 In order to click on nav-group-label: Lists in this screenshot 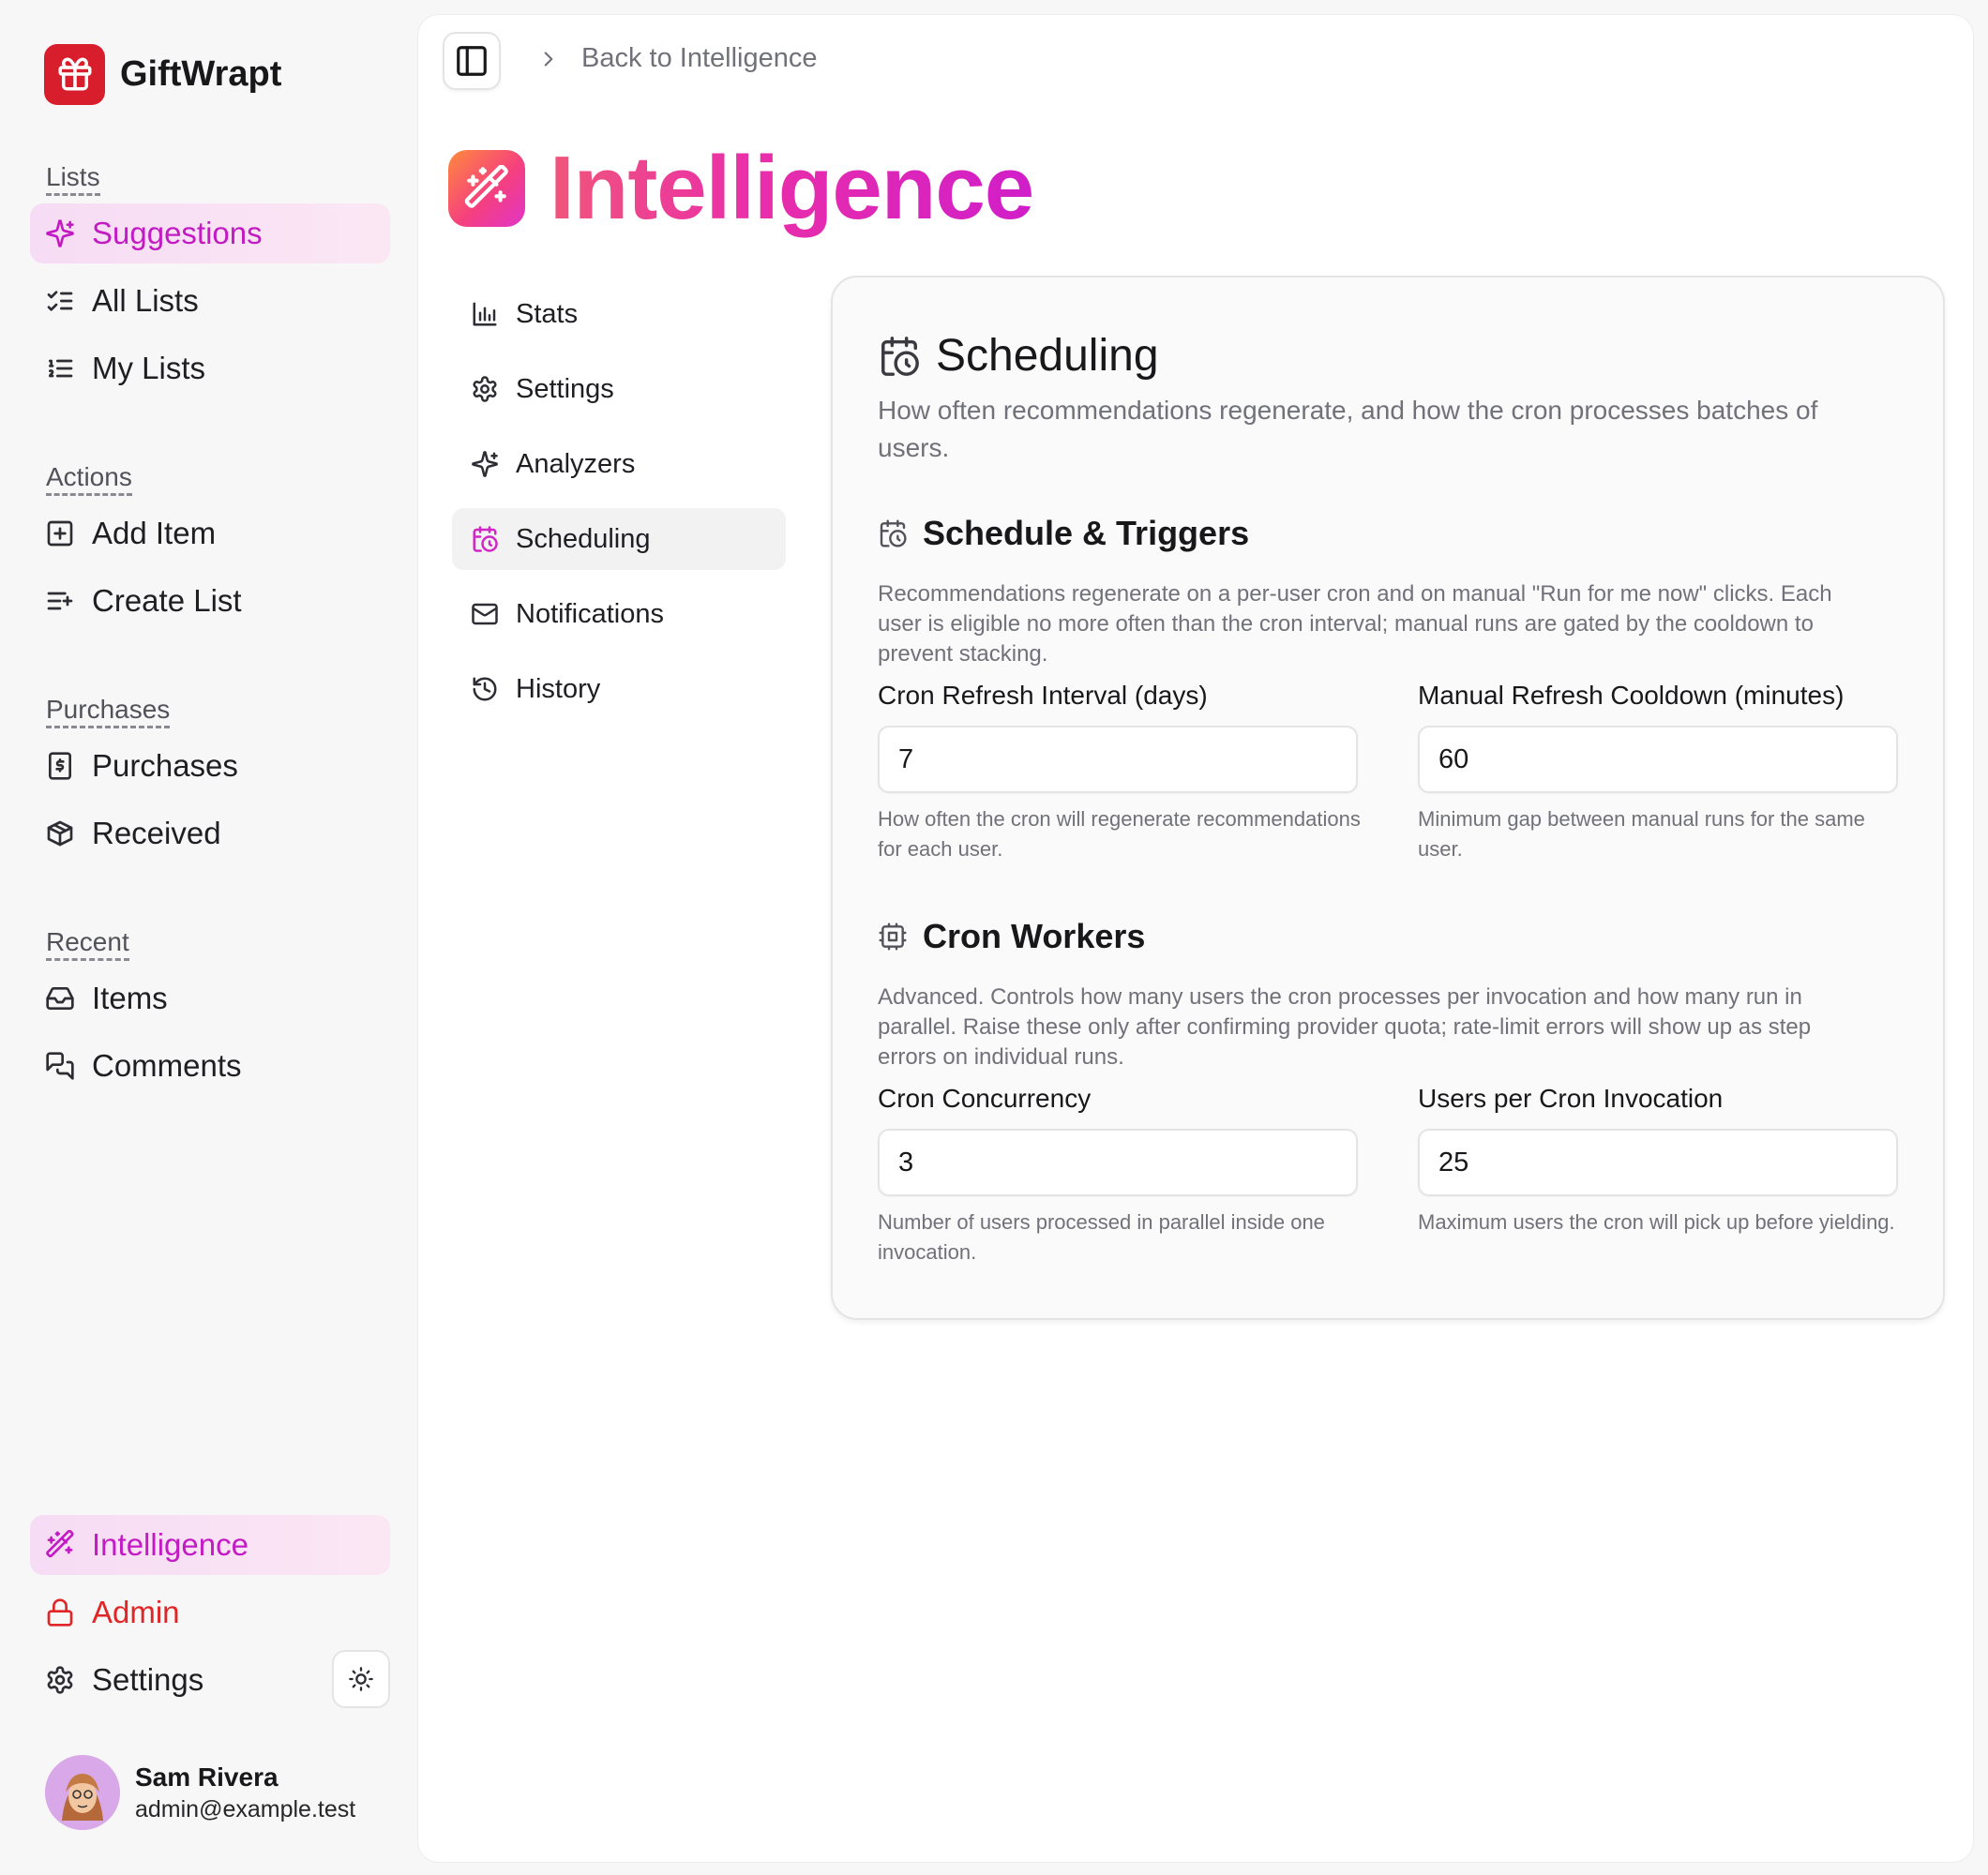, I will do `click(73, 178)`.